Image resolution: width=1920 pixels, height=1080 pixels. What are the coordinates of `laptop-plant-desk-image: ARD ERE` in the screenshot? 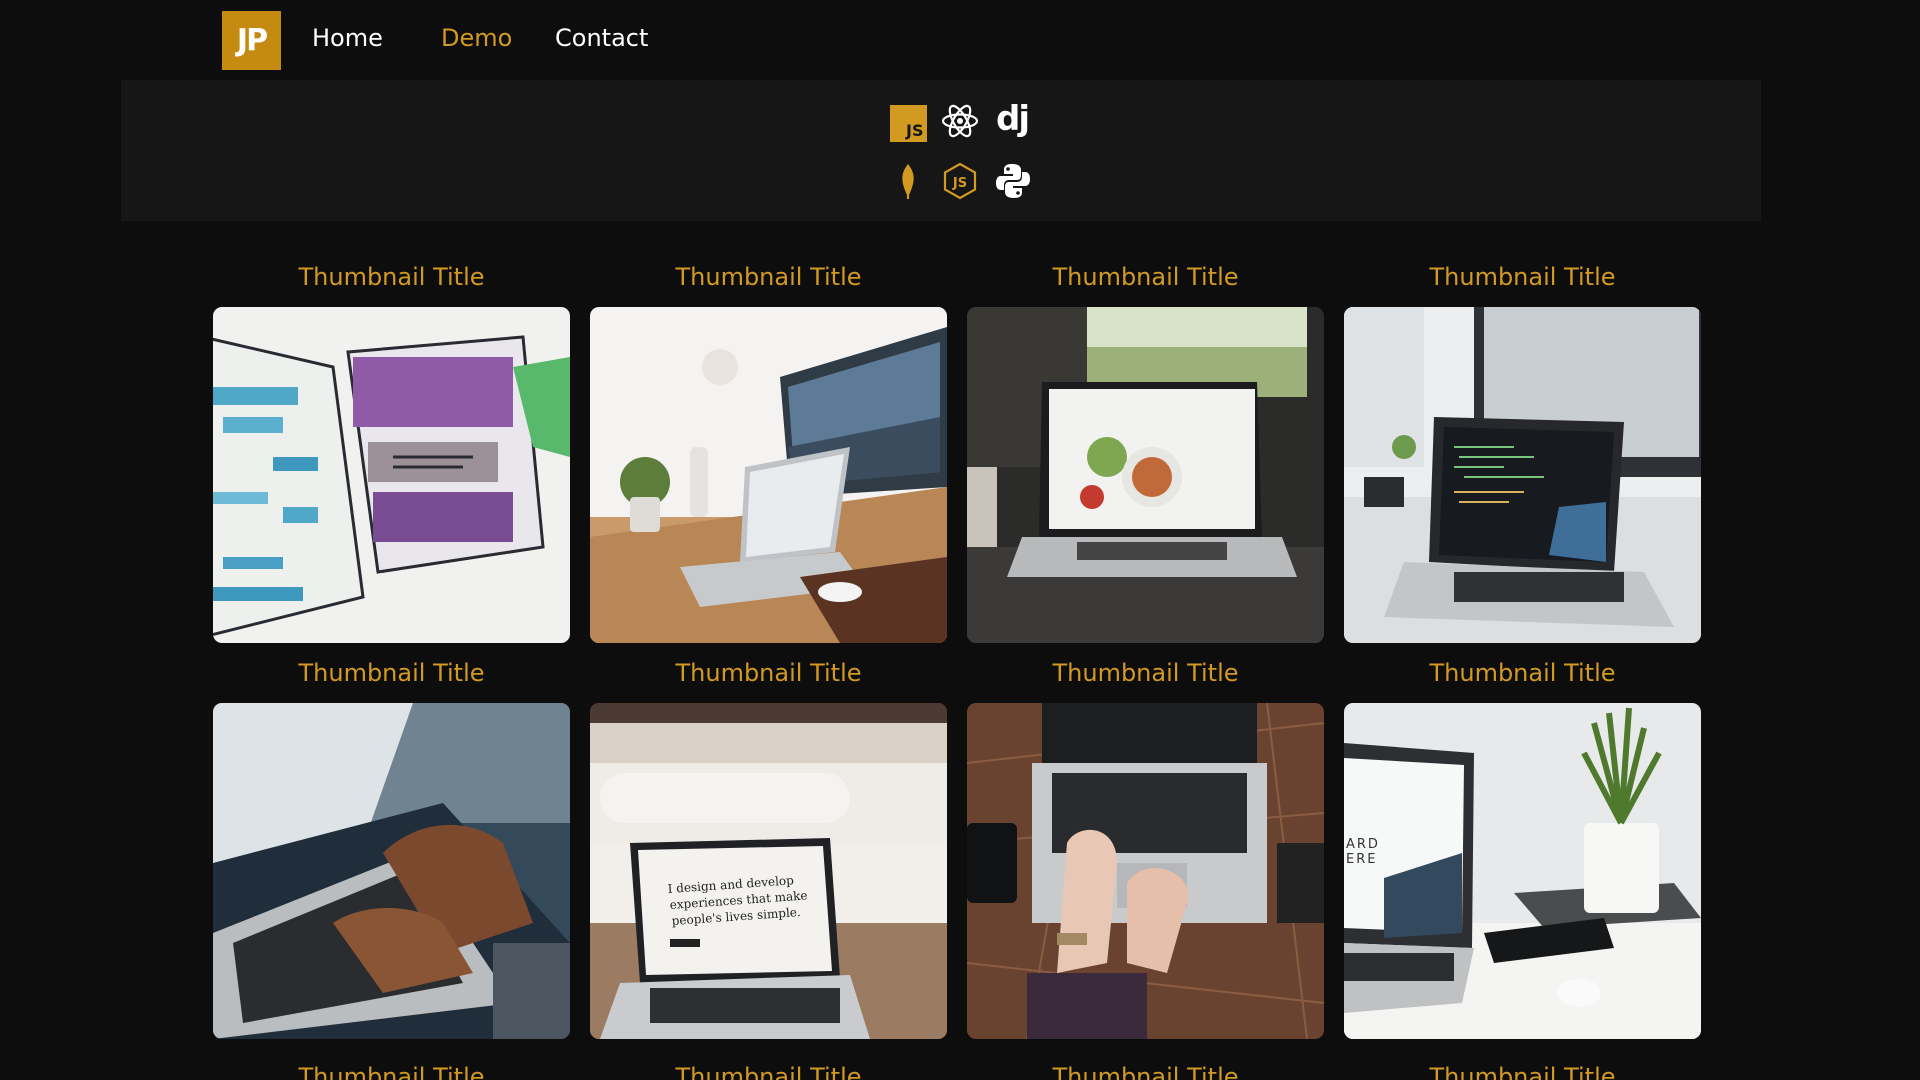 It's located at (1522, 871).